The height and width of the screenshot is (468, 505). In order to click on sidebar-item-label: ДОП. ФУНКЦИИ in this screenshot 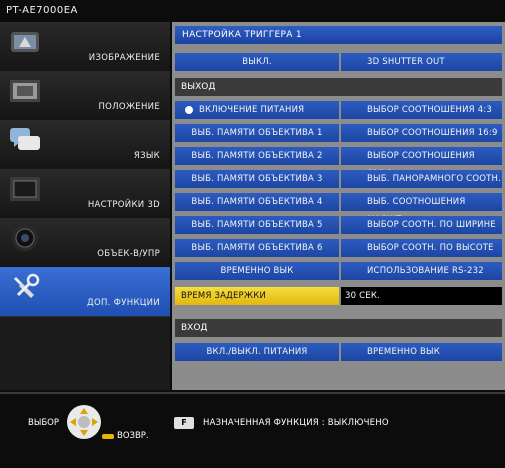, I will do `click(123, 303)`.